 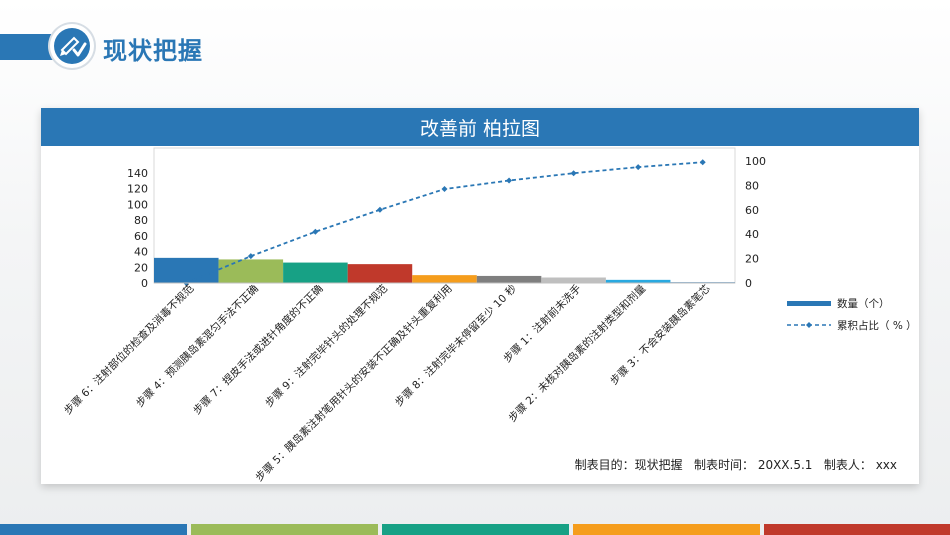 I want to click on x-category-label: 步骤 7：捏皮手法或进针角度的不正确, so click(x=257, y=349).